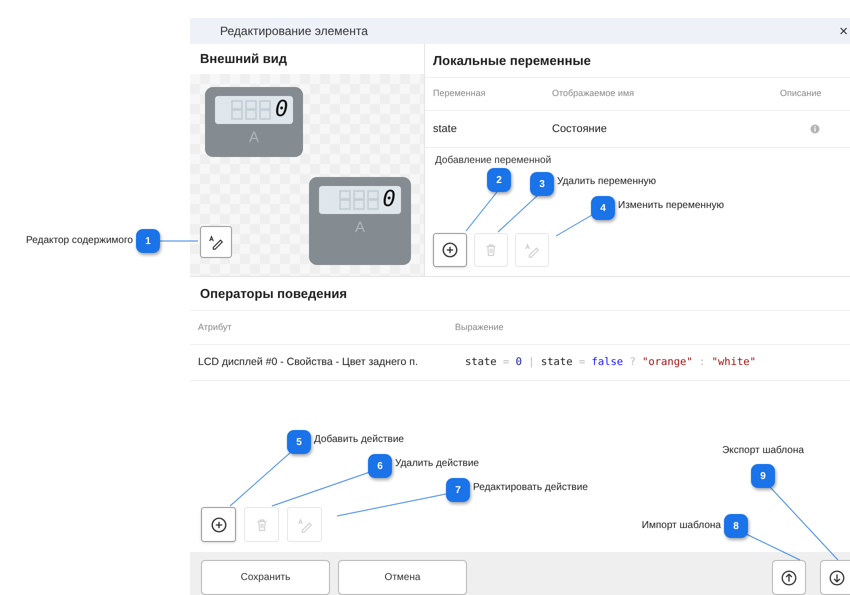  I want to click on table-cell-text: Состояние, so click(580, 129).